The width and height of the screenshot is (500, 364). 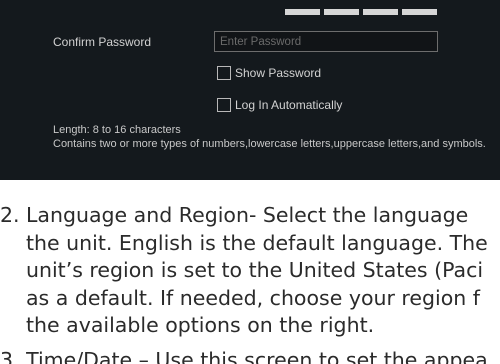 I want to click on auto-login-option: Log In Automatically, so click(x=279, y=105).